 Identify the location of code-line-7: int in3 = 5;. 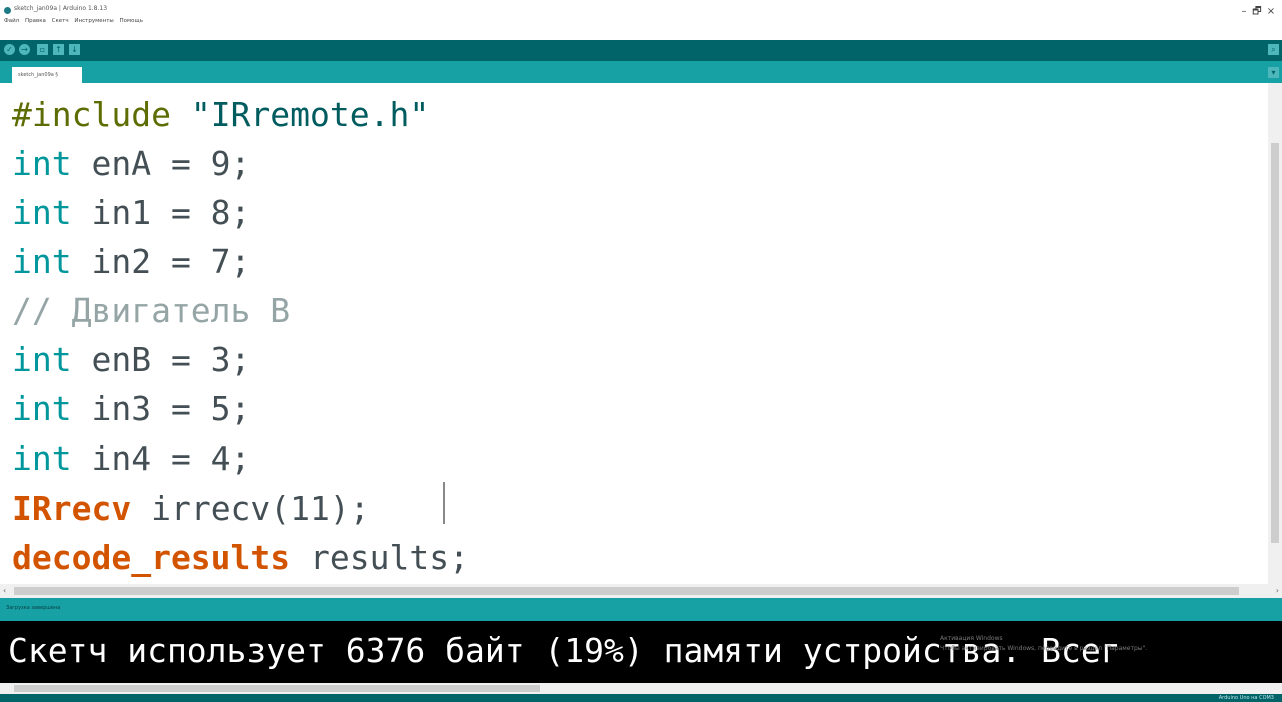
(131, 409).